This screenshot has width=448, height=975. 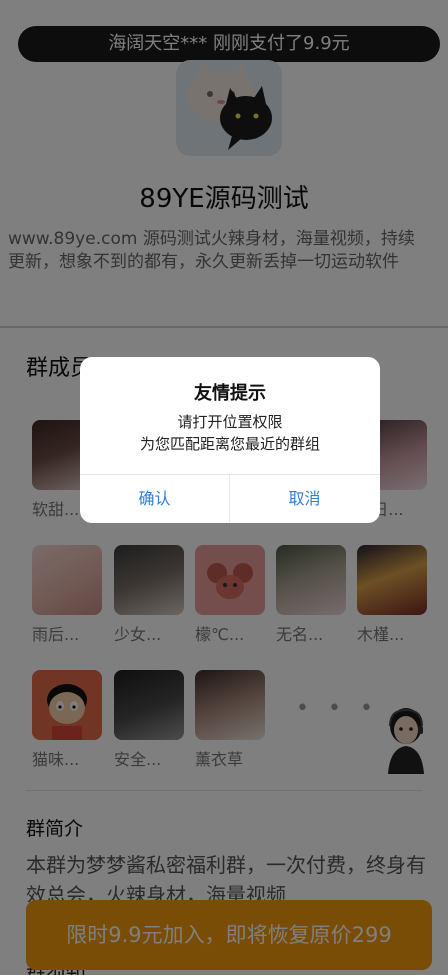 I want to click on cancel-button: 取消, so click(x=304, y=499).